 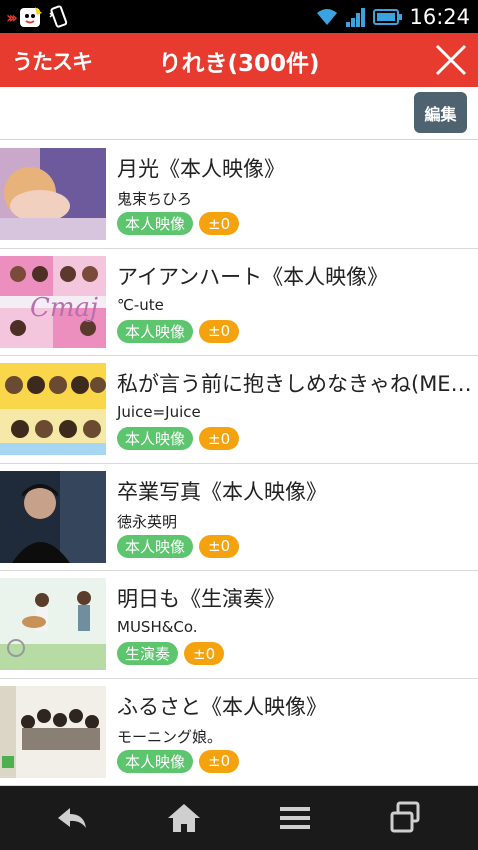 I want to click on list-item: ふるさと《本人映像》 モーニング娘。 本人映像 ±0, so click(x=239, y=732).